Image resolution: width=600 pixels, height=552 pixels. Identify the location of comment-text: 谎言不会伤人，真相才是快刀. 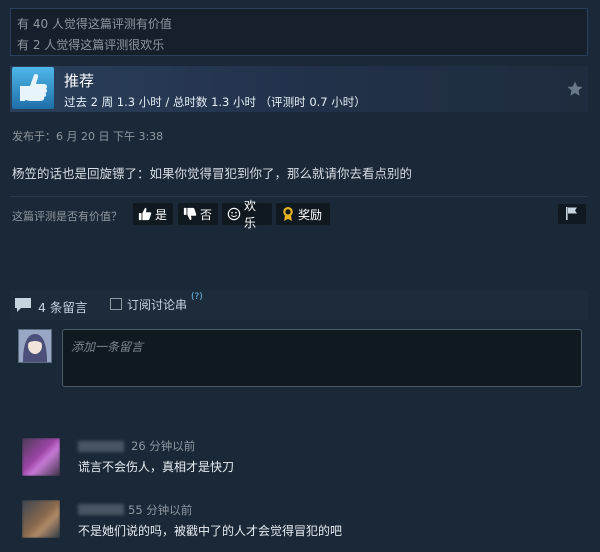
(156, 467).